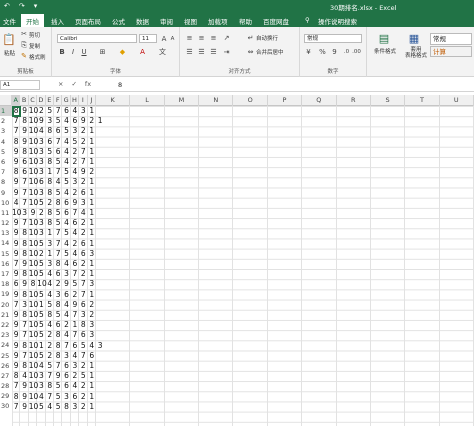  Describe the element at coordinates (308, 51) in the screenshot. I see `currency-icon: ¥` at that location.